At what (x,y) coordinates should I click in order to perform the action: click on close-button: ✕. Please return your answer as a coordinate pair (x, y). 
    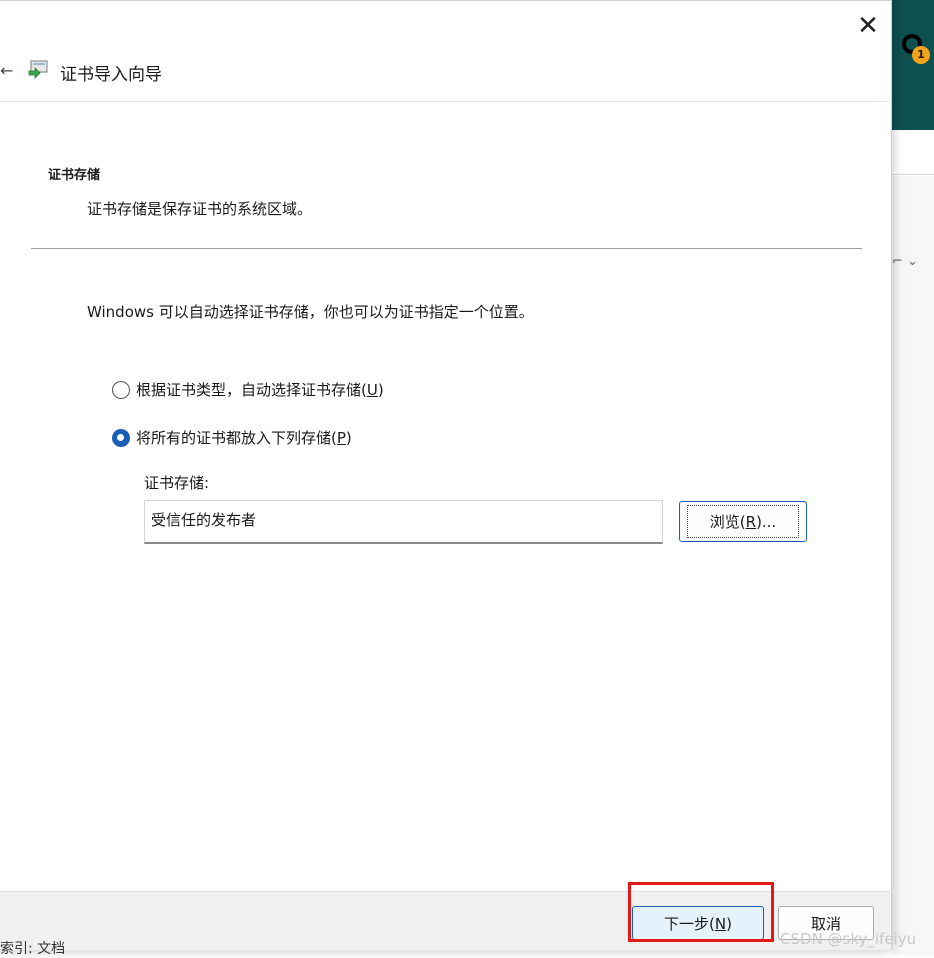
    Looking at the image, I should click on (868, 26).